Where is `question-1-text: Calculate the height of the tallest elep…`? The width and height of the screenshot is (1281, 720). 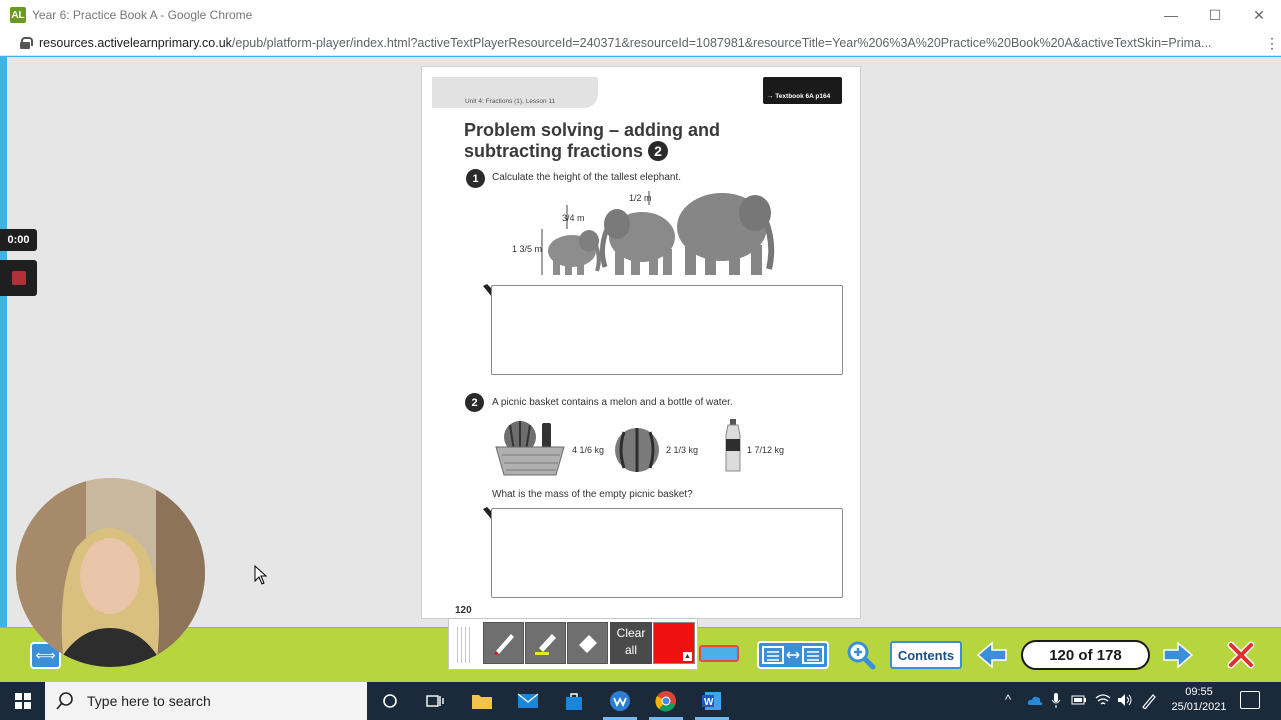 question-1-text: Calculate the height of the tallest elep… is located at coordinates (587, 177).